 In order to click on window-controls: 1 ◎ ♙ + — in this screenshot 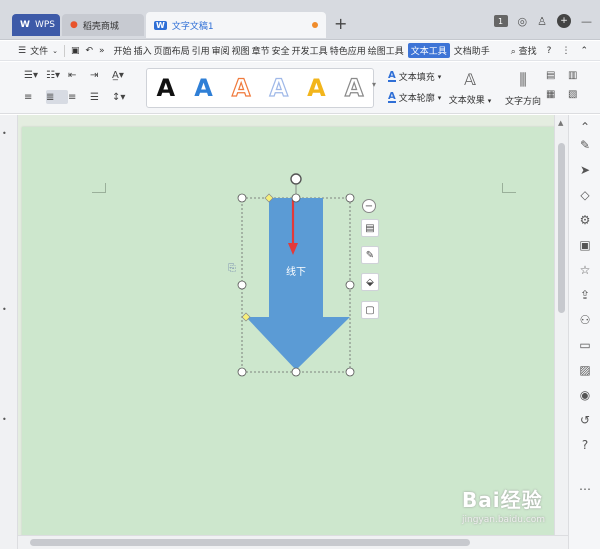, I will do `click(542, 21)`.